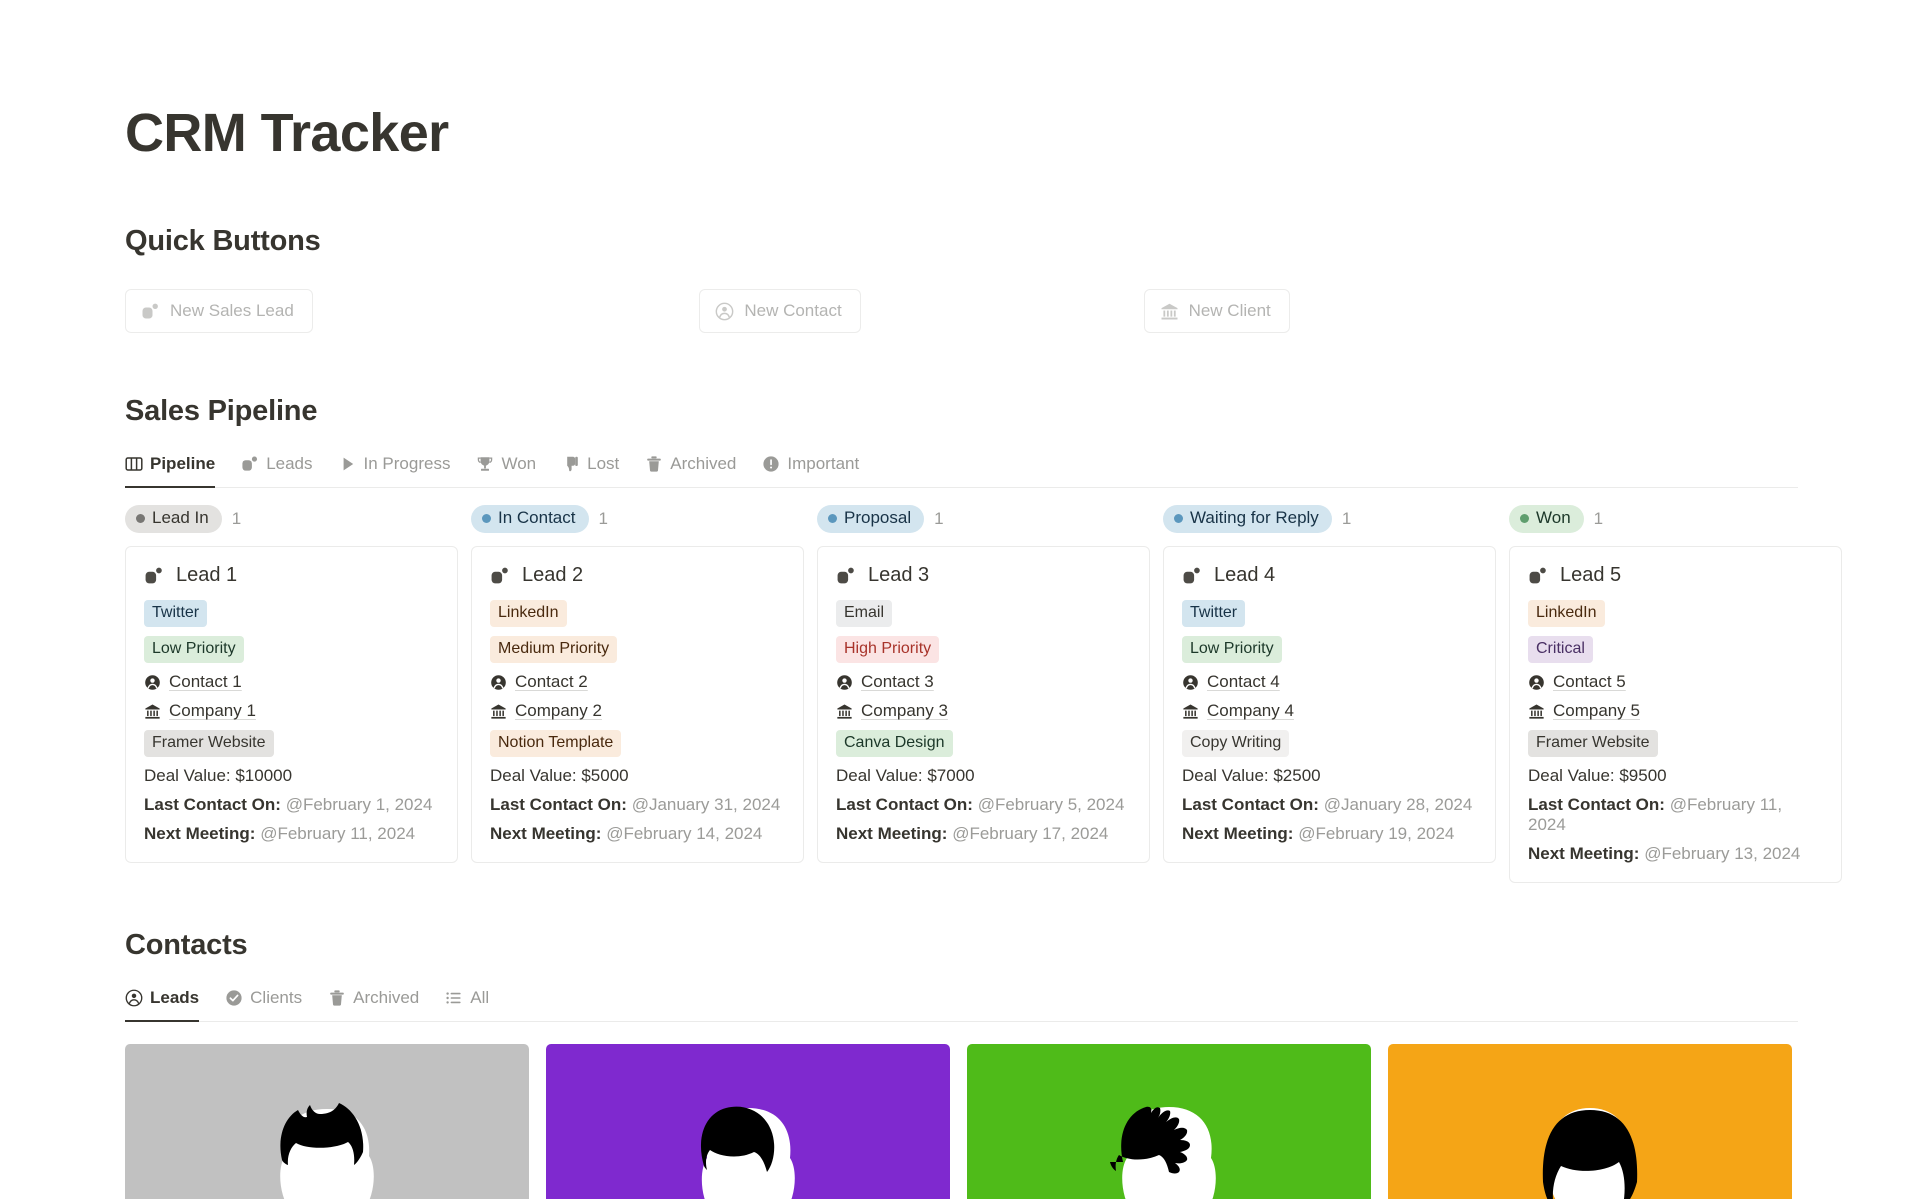 The width and height of the screenshot is (1920, 1199). Describe the element at coordinates (232, 311) in the screenshot. I see `new-sales-lead-label: New Sales Lead` at that location.